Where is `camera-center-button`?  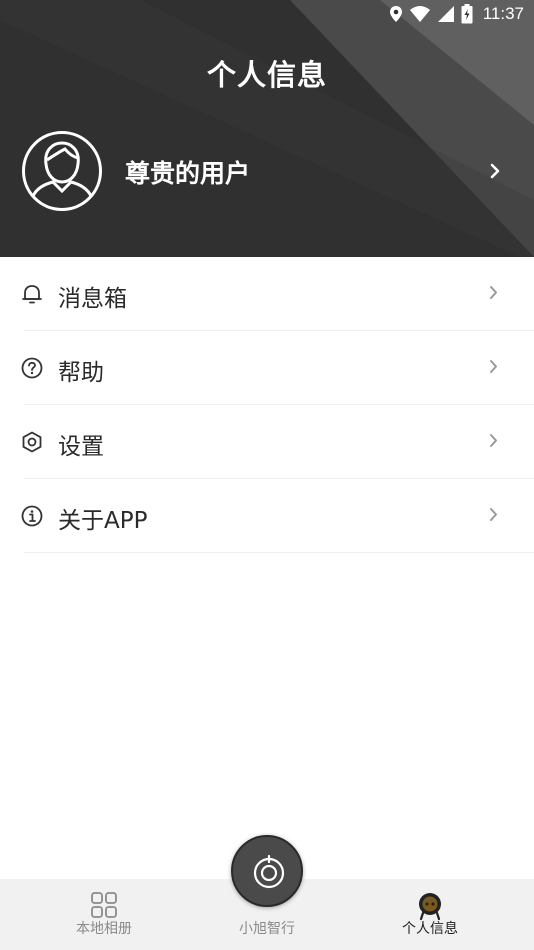 camera-center-button is located at coordinates (267, 871).